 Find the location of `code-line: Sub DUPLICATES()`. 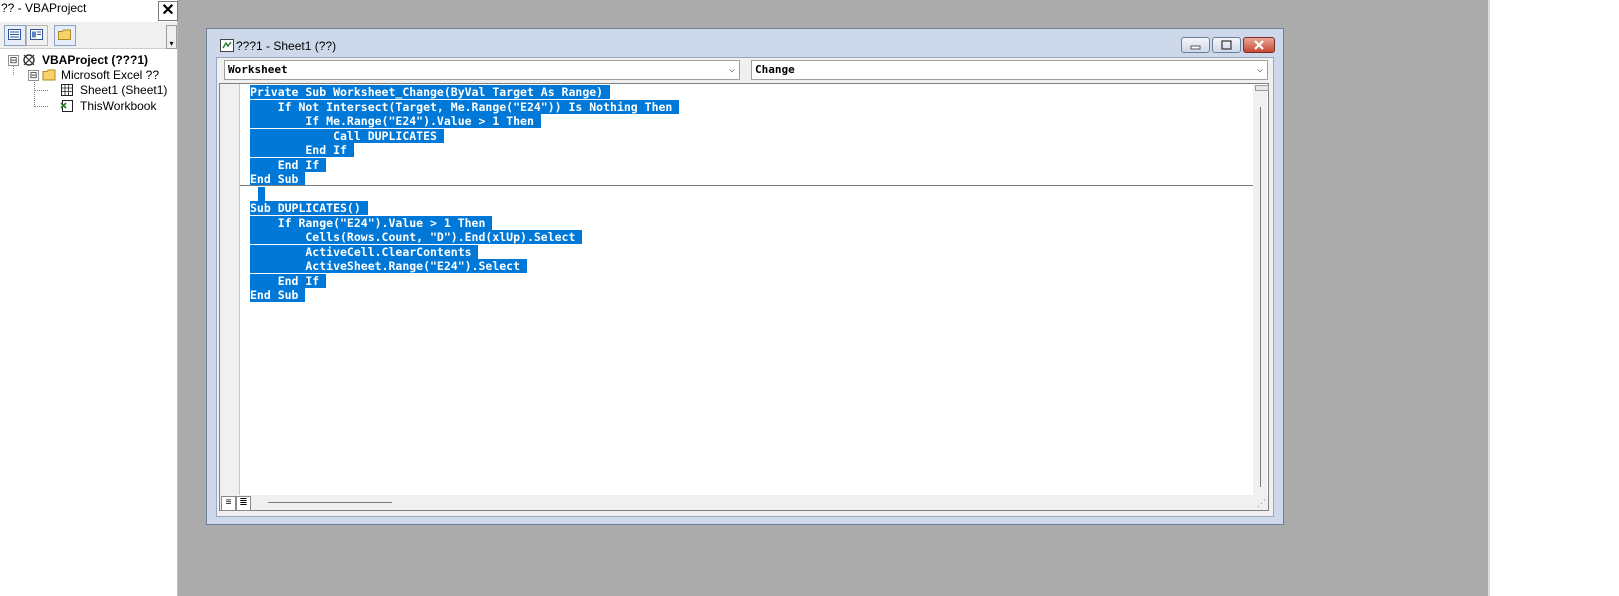

code-line: Sub DUPLICATES() is located at coordinates (755, 208).